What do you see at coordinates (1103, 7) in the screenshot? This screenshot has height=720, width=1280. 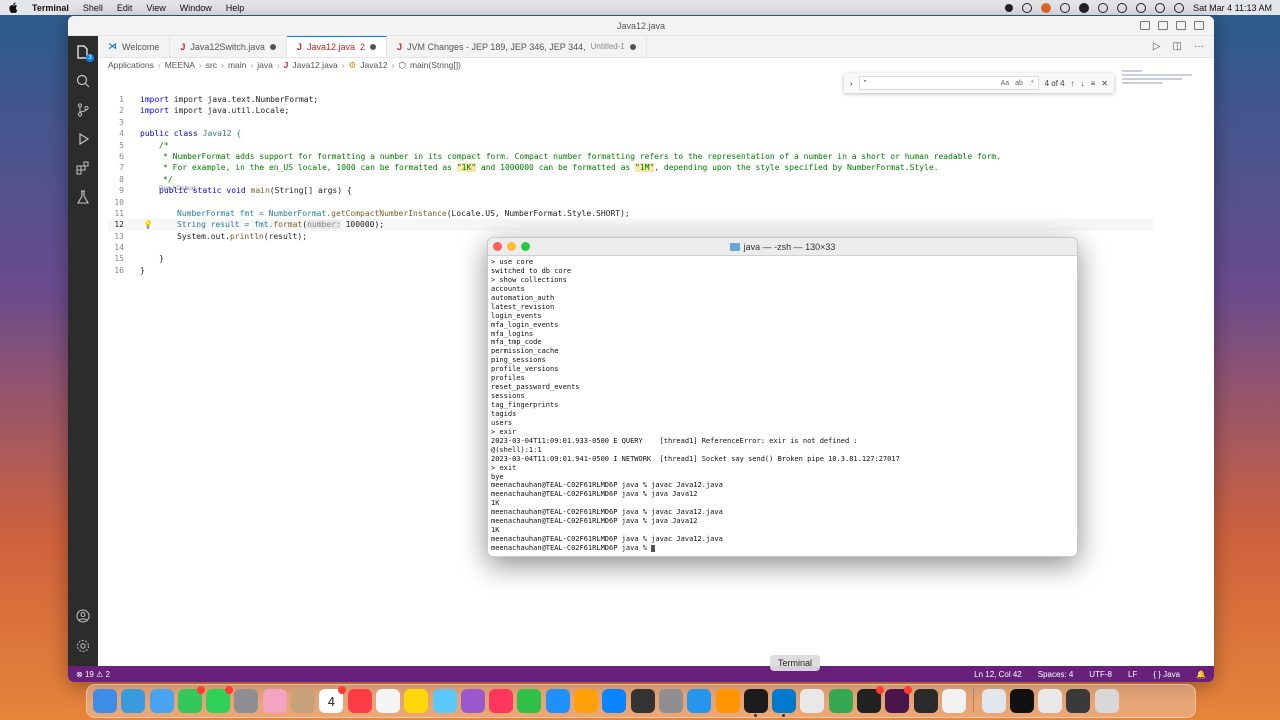 I see `battery-icon` at bounding box center [1103, 7].